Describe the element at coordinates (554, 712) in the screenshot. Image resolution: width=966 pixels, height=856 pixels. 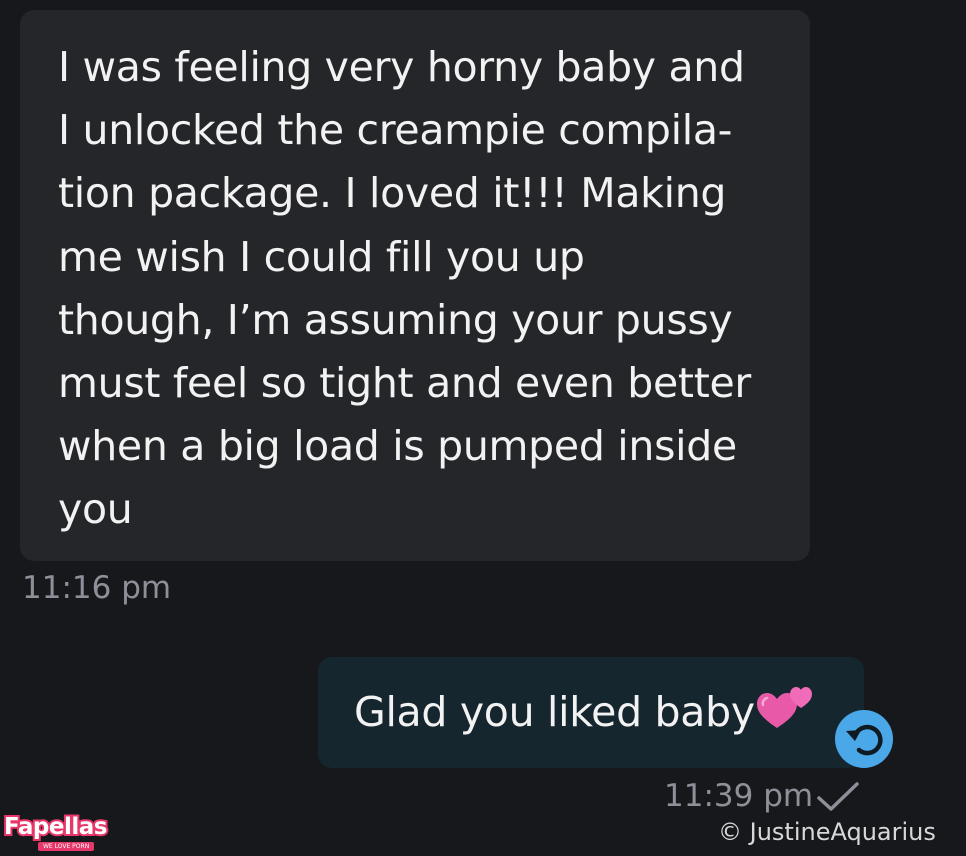
I see `outgoing-message-text: Glad you liked baby` at that location.